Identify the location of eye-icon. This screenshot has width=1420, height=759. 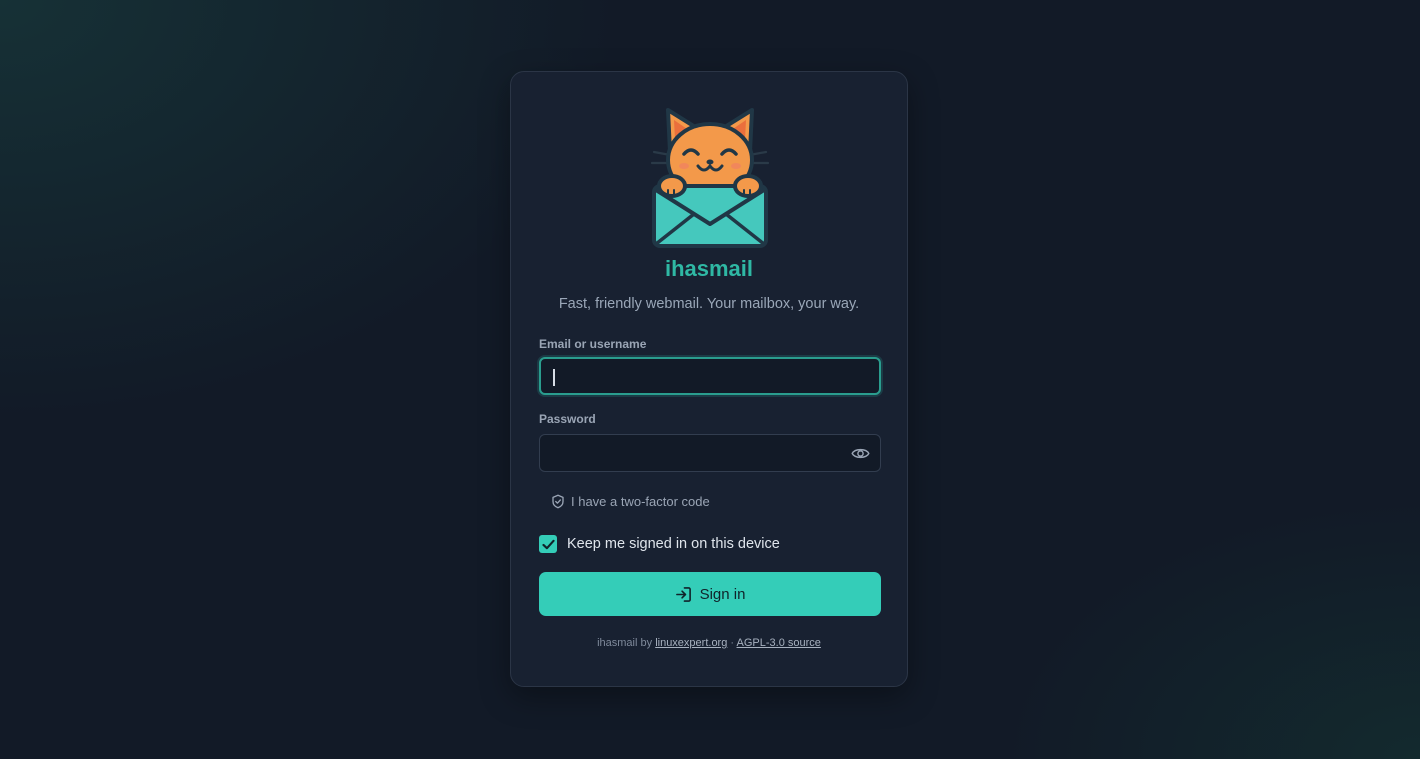
(860, 453).